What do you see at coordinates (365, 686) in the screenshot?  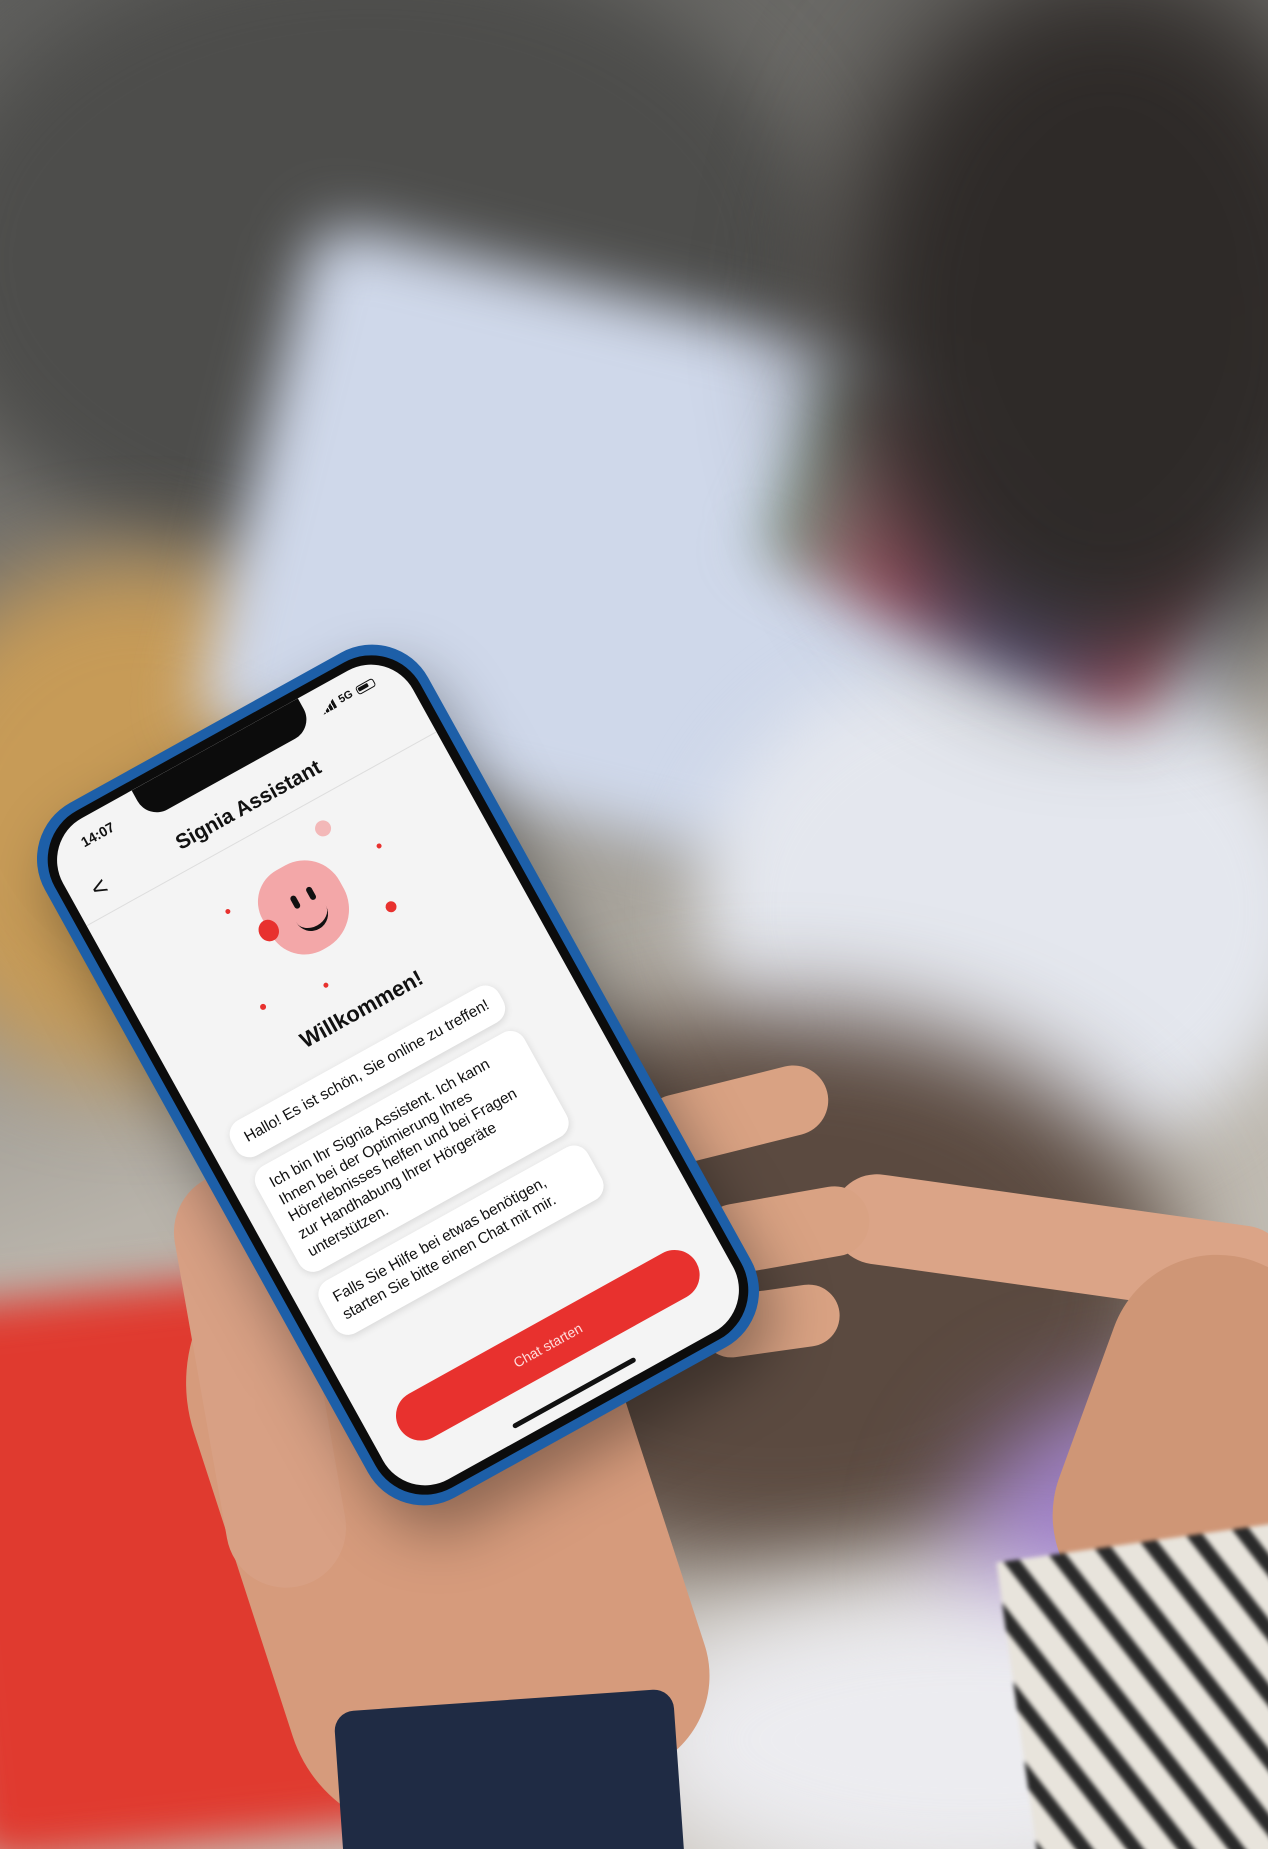 I see `battery-icon` at bounding box center [365, 686].